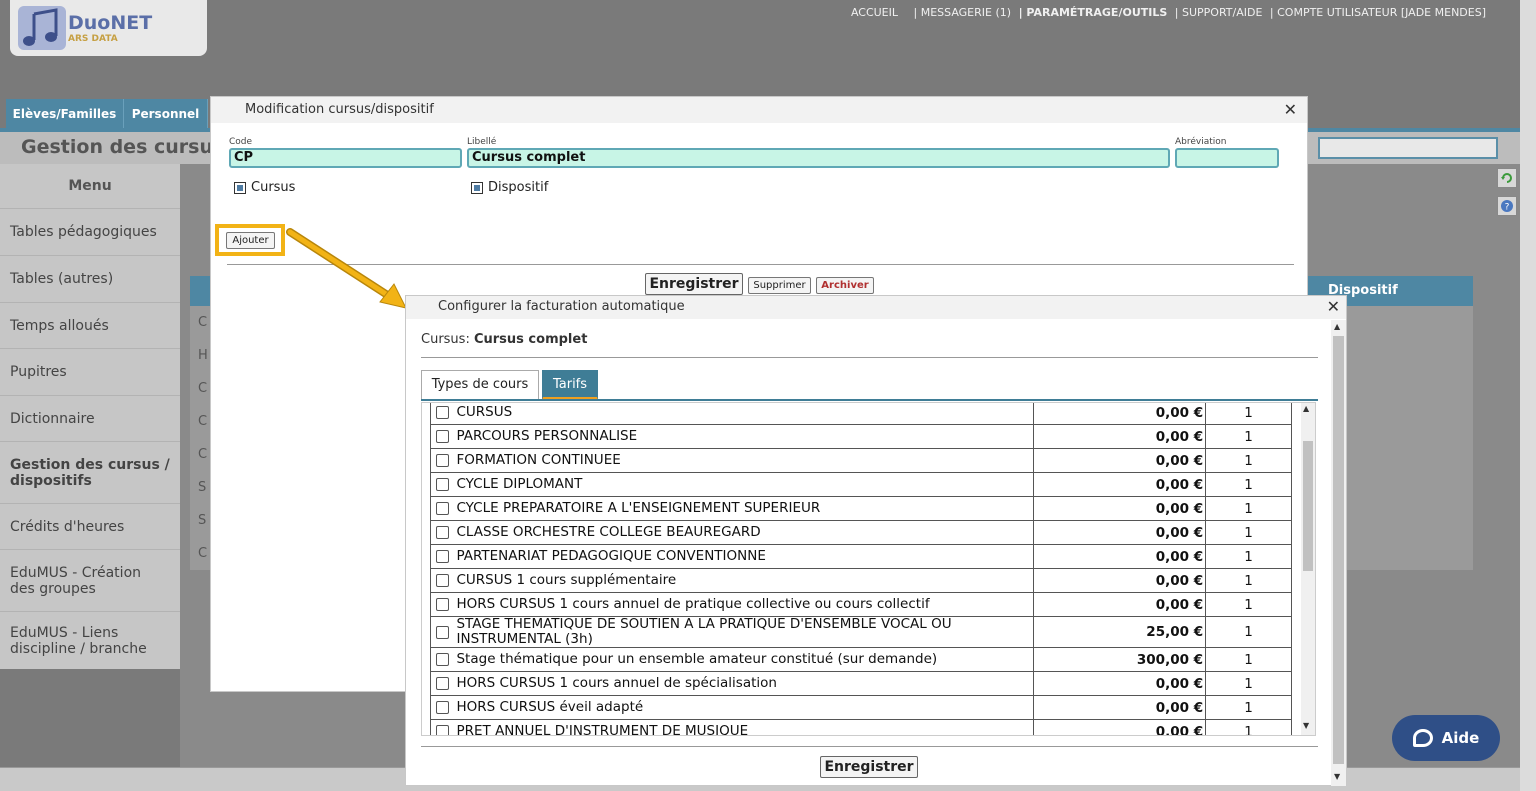 The width and height of the screenshot is (1536, 791). What do you see at coordinates (1227, 158) in the screenshot?
I see `abreviation-field` at bounding box center [1227, 158].